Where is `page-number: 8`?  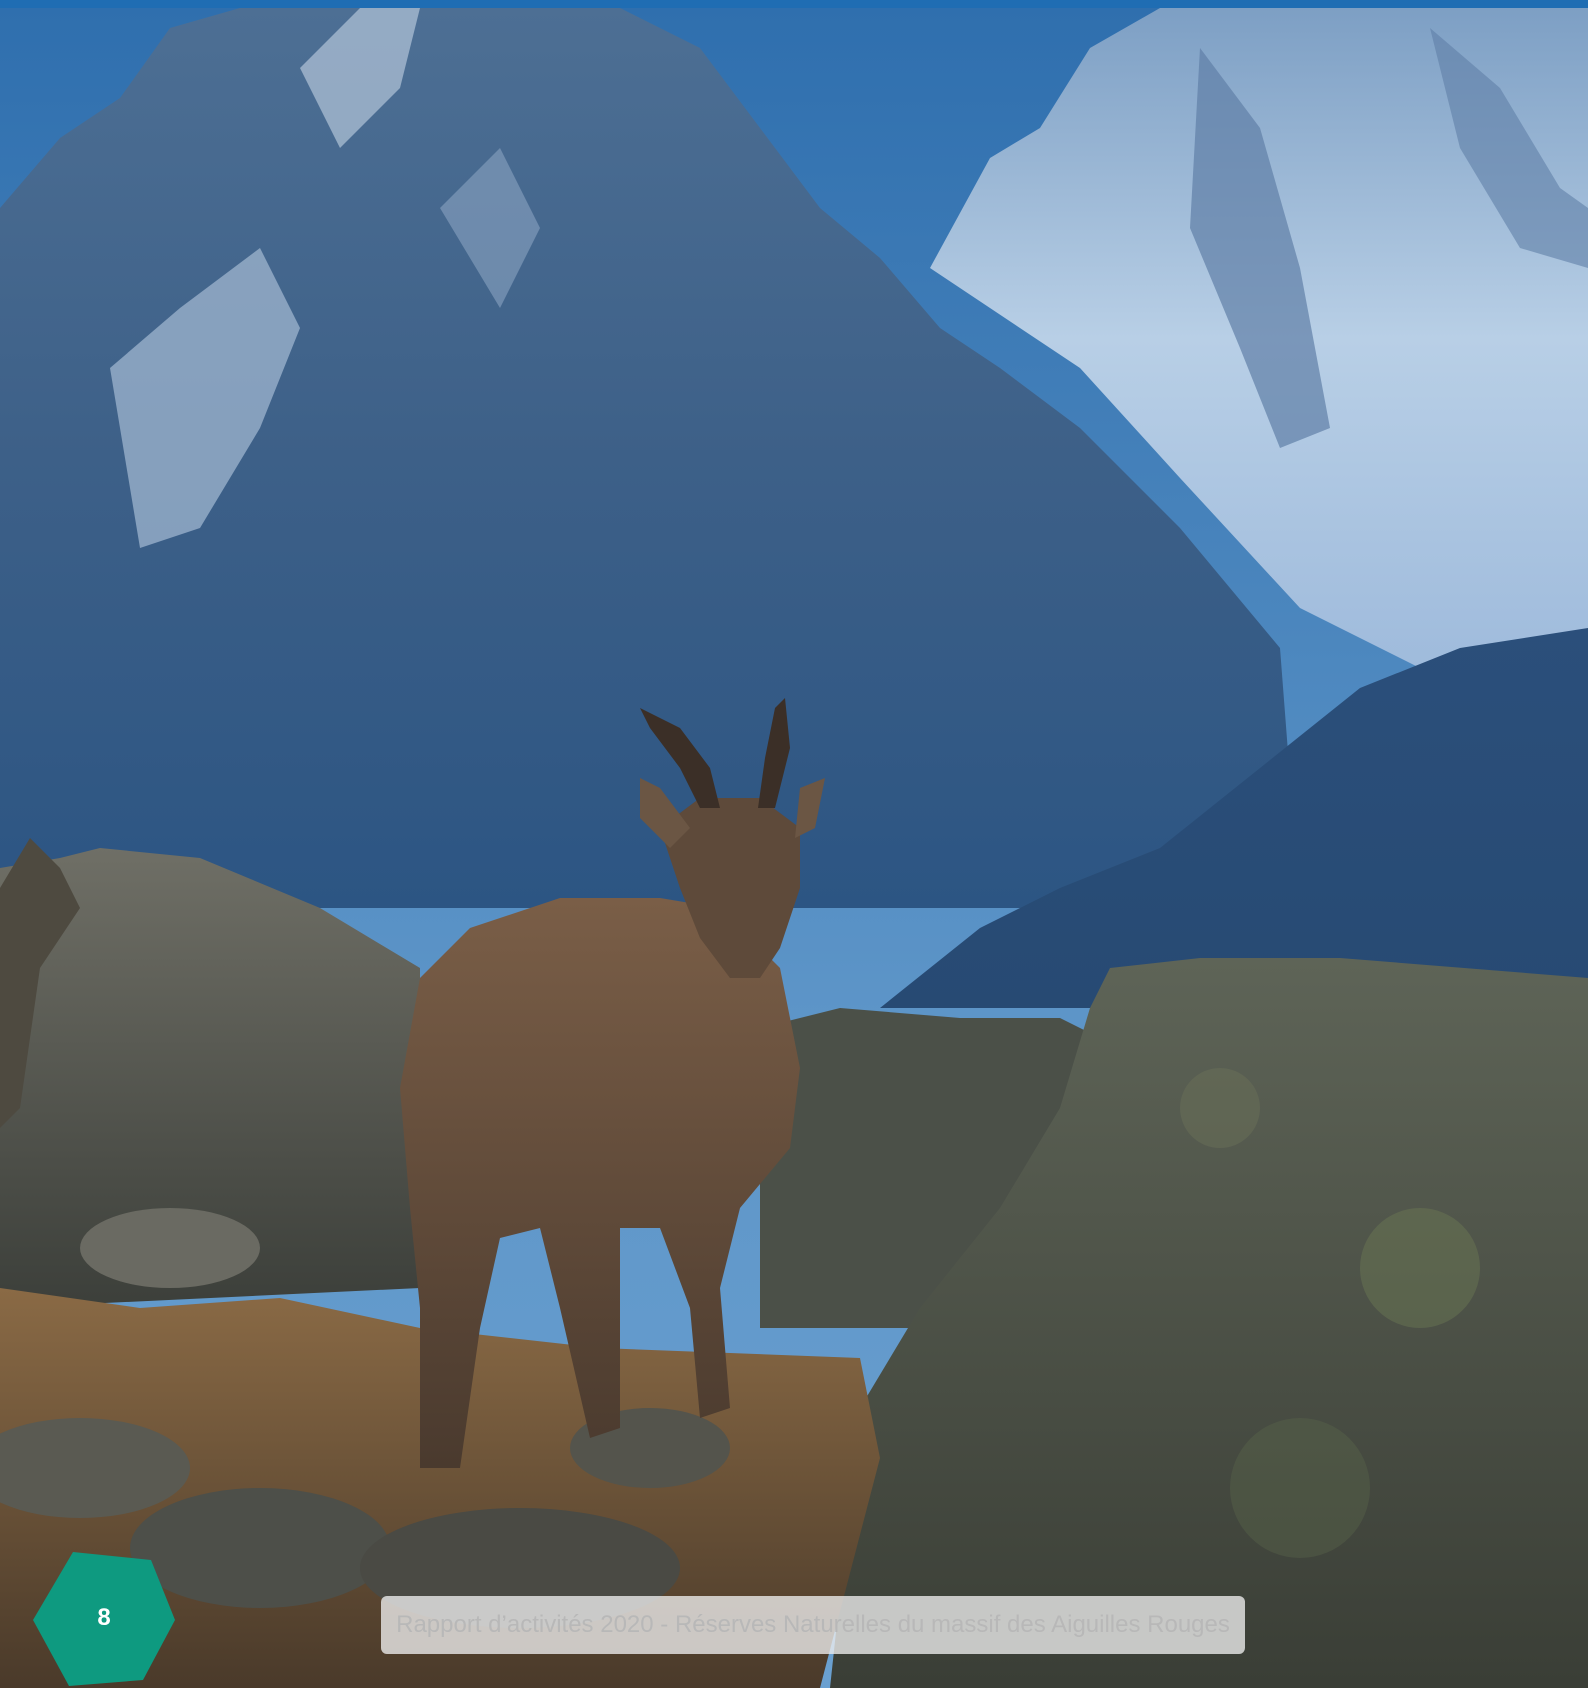
page-number: 8 is located at coordinates (104, 1617).